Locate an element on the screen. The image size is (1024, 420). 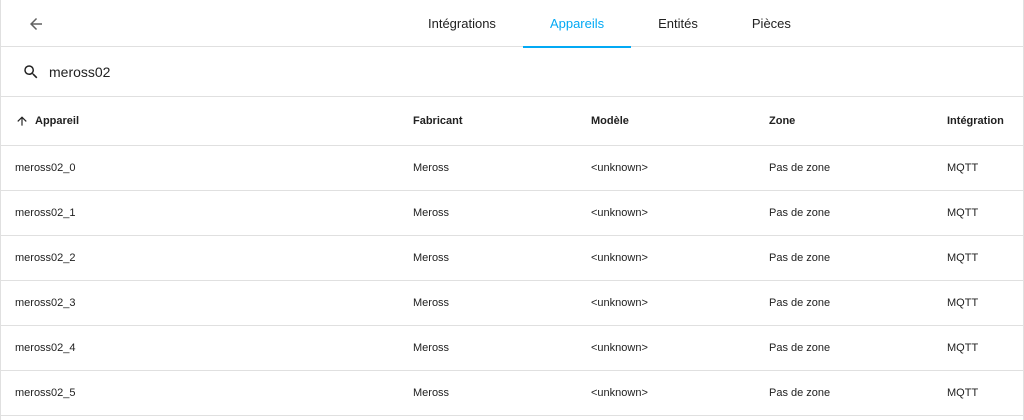
tab-integrations: Intégrations is located at coordinates (462, 23).